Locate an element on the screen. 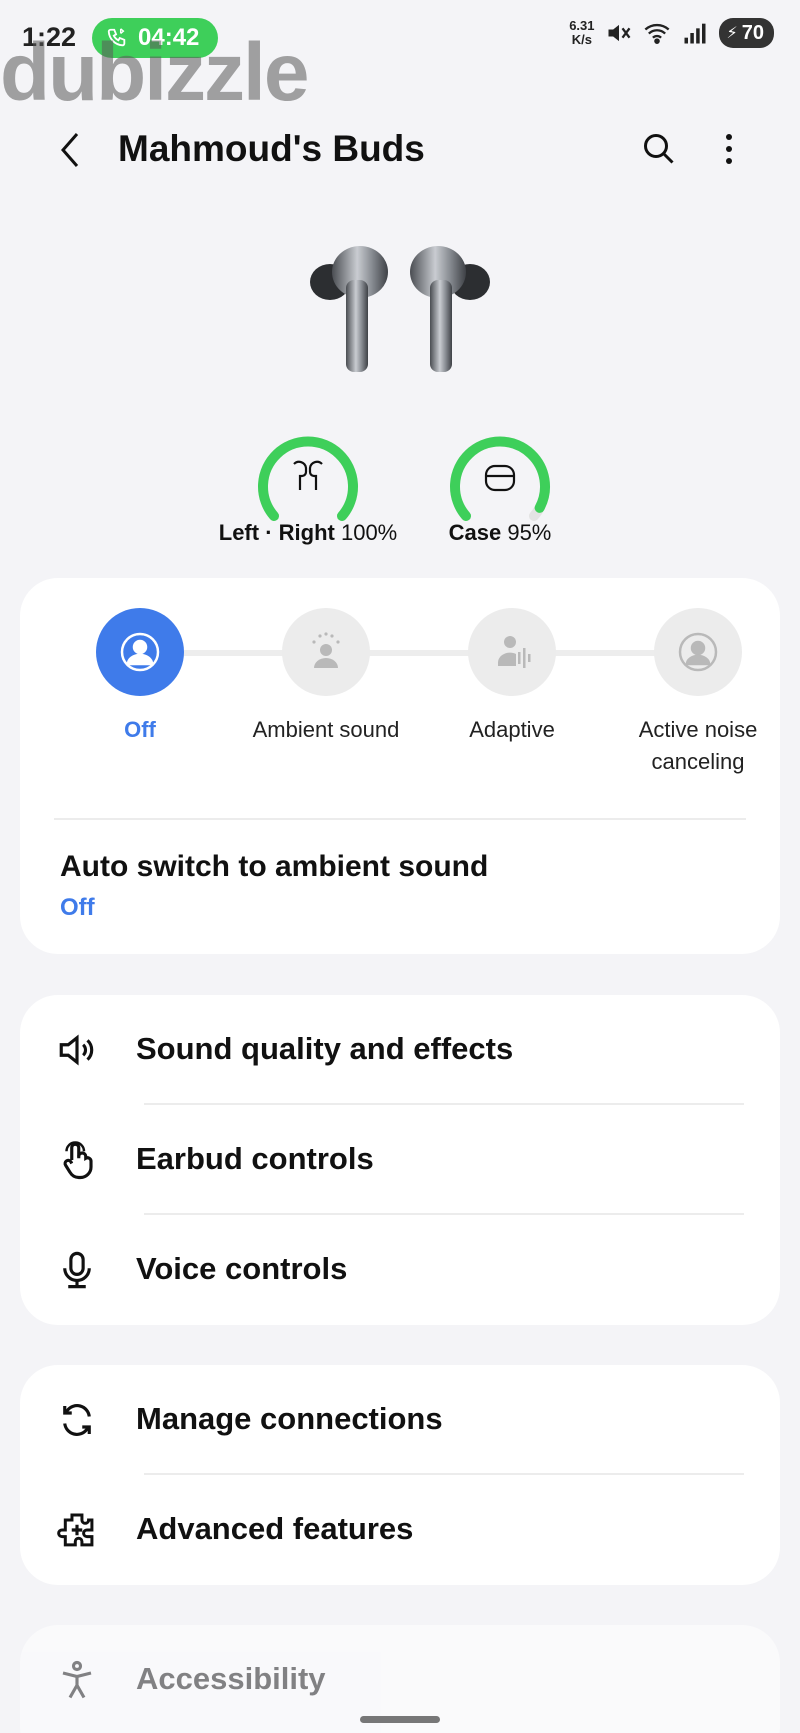 This screenshot has height=1733, width=800. noise-option-off: Off is located at coordinates (140, 677).